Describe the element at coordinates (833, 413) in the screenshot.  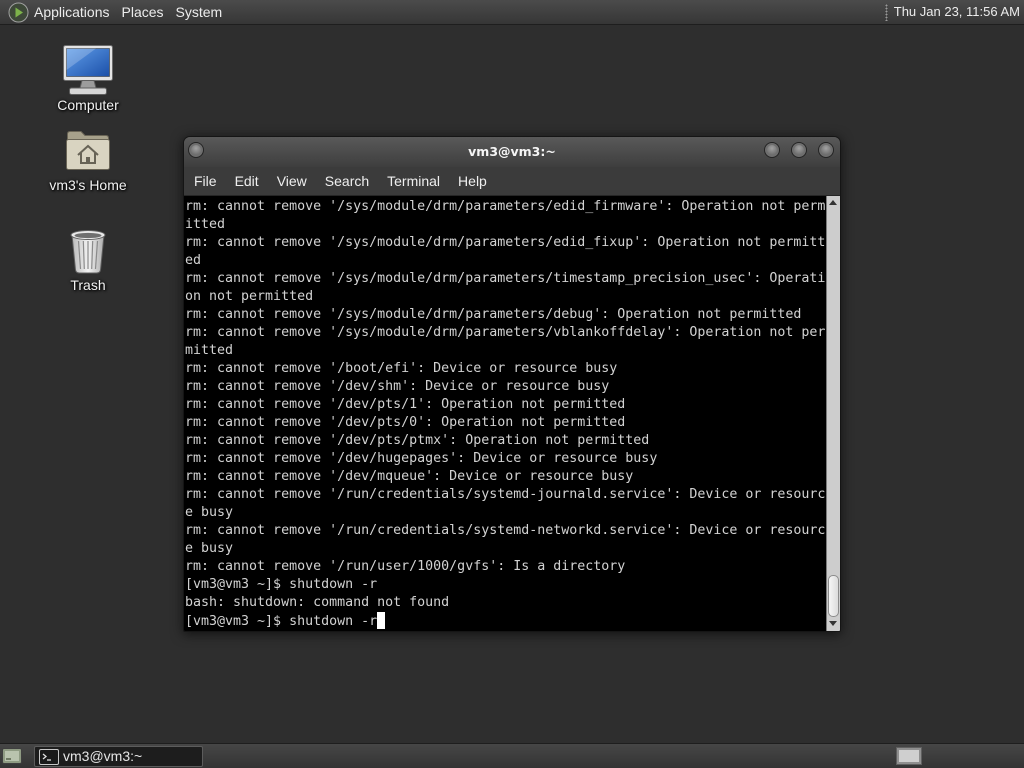
I see `terminal-scrollbar` at that location.